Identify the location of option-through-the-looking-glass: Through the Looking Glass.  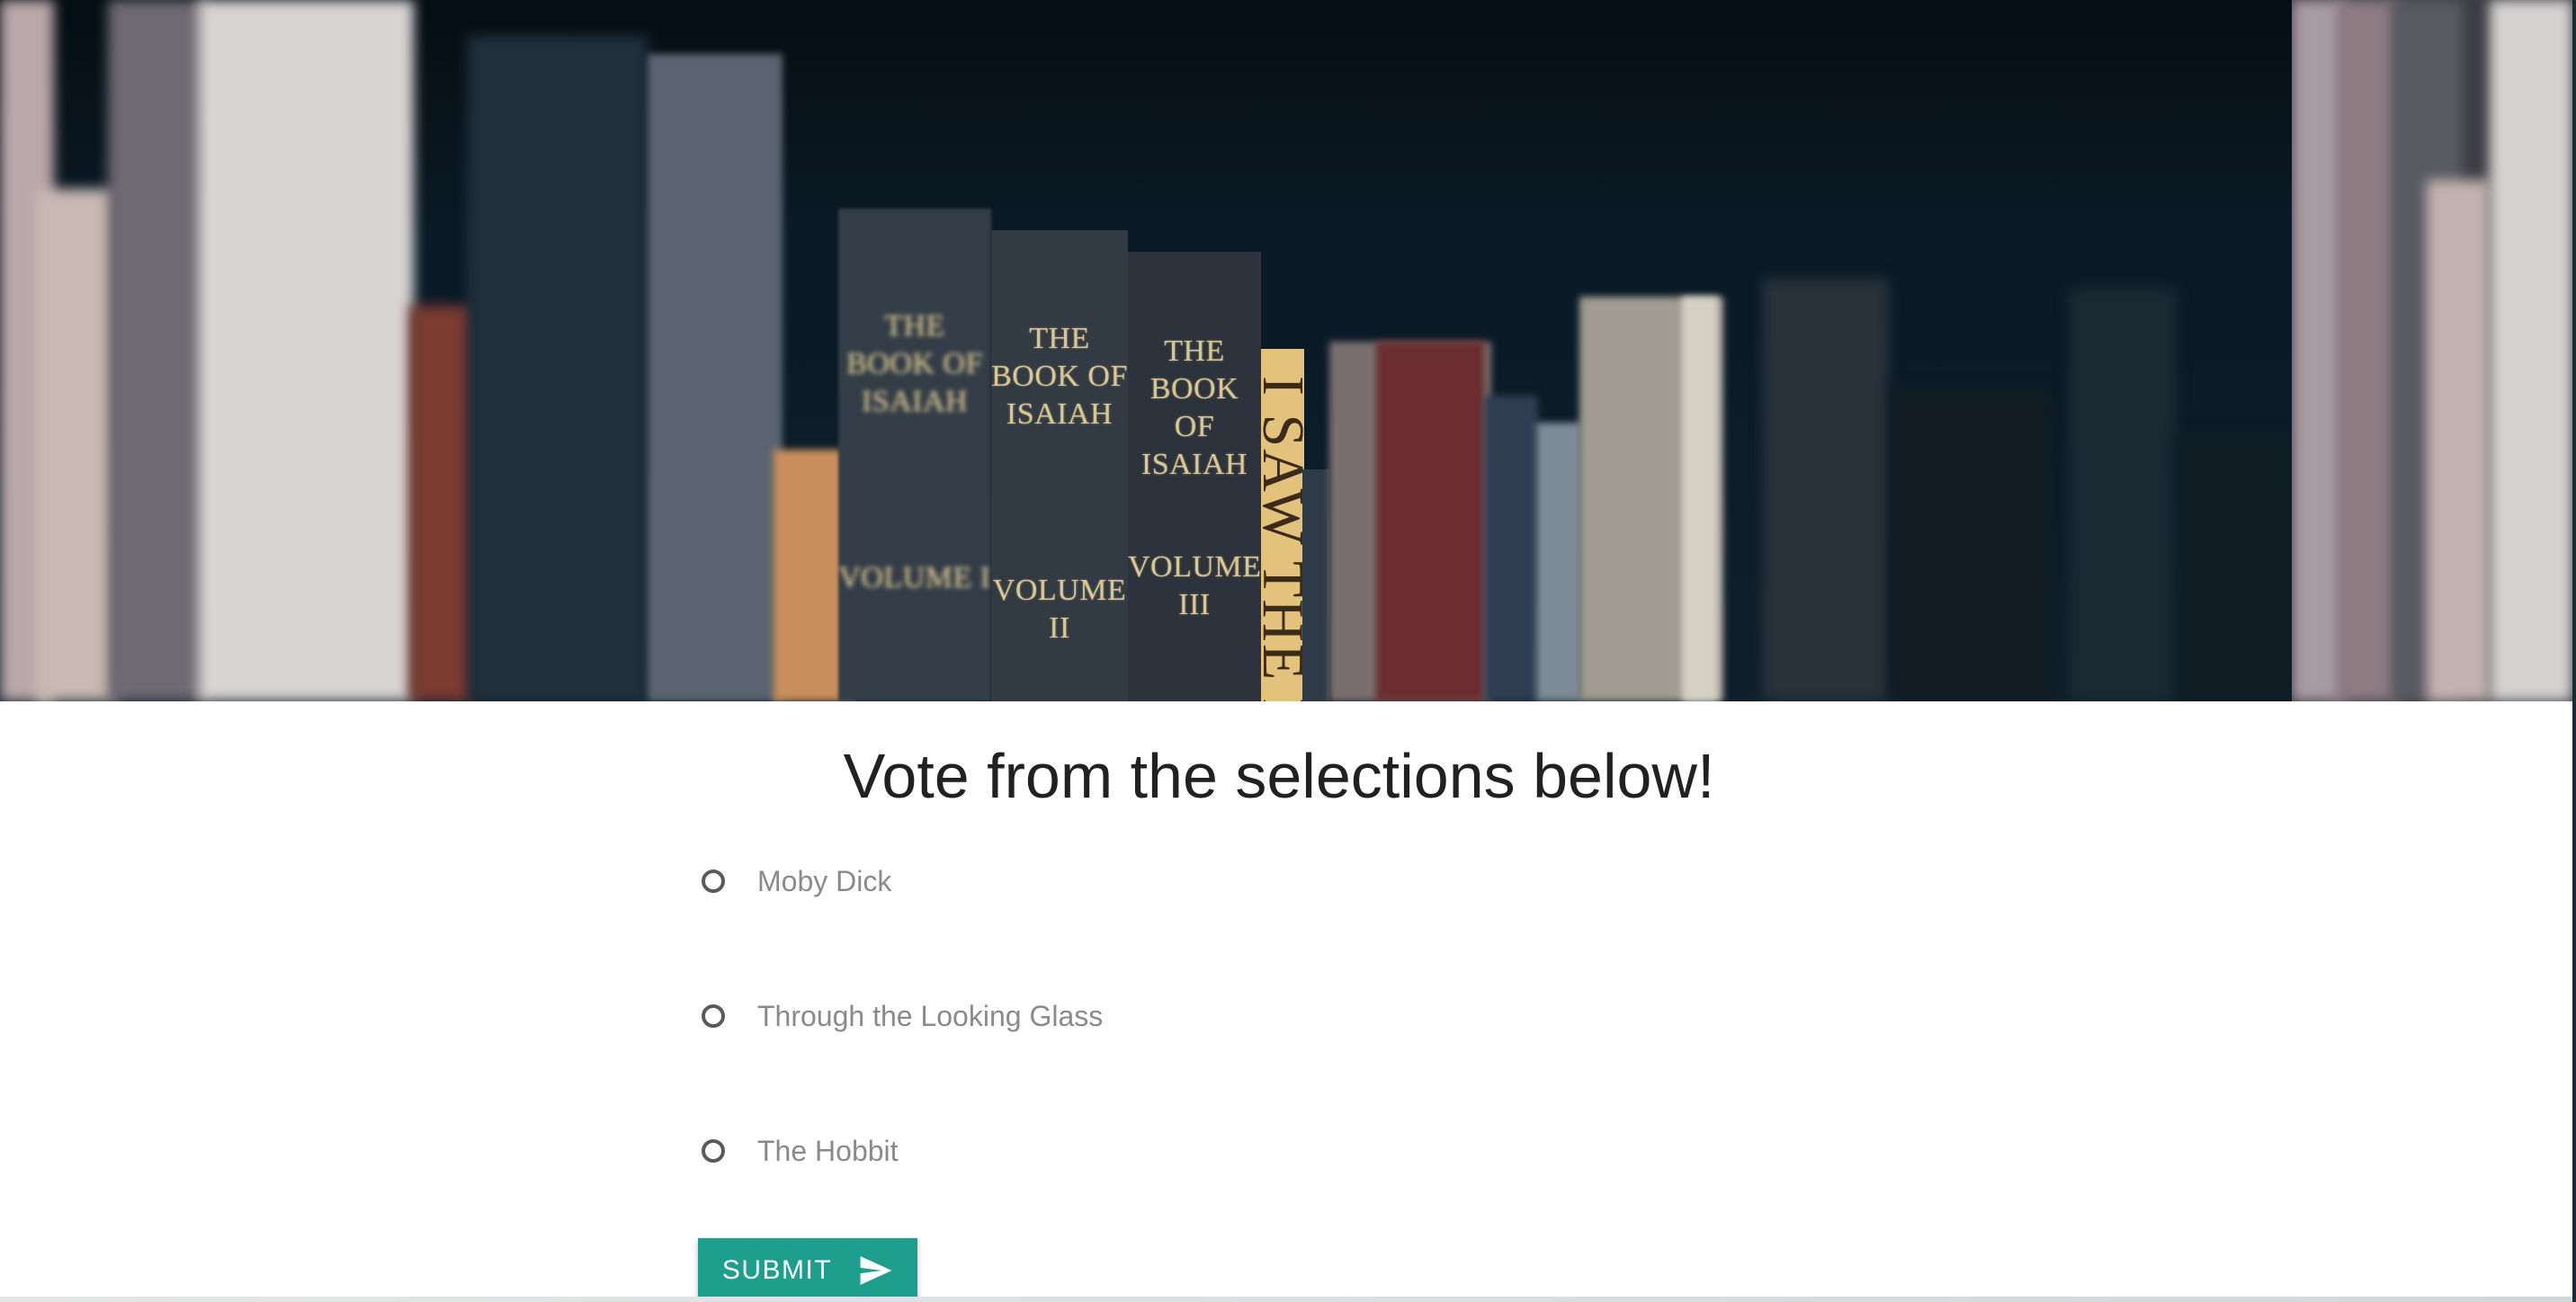
(902, 1016).